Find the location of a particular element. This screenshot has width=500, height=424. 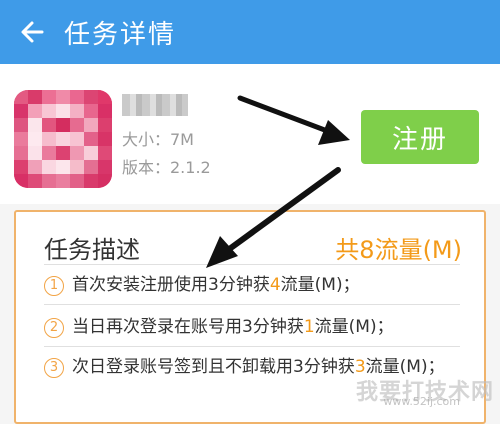

task-reward-value: 4 is located at coordinates (275, 285).